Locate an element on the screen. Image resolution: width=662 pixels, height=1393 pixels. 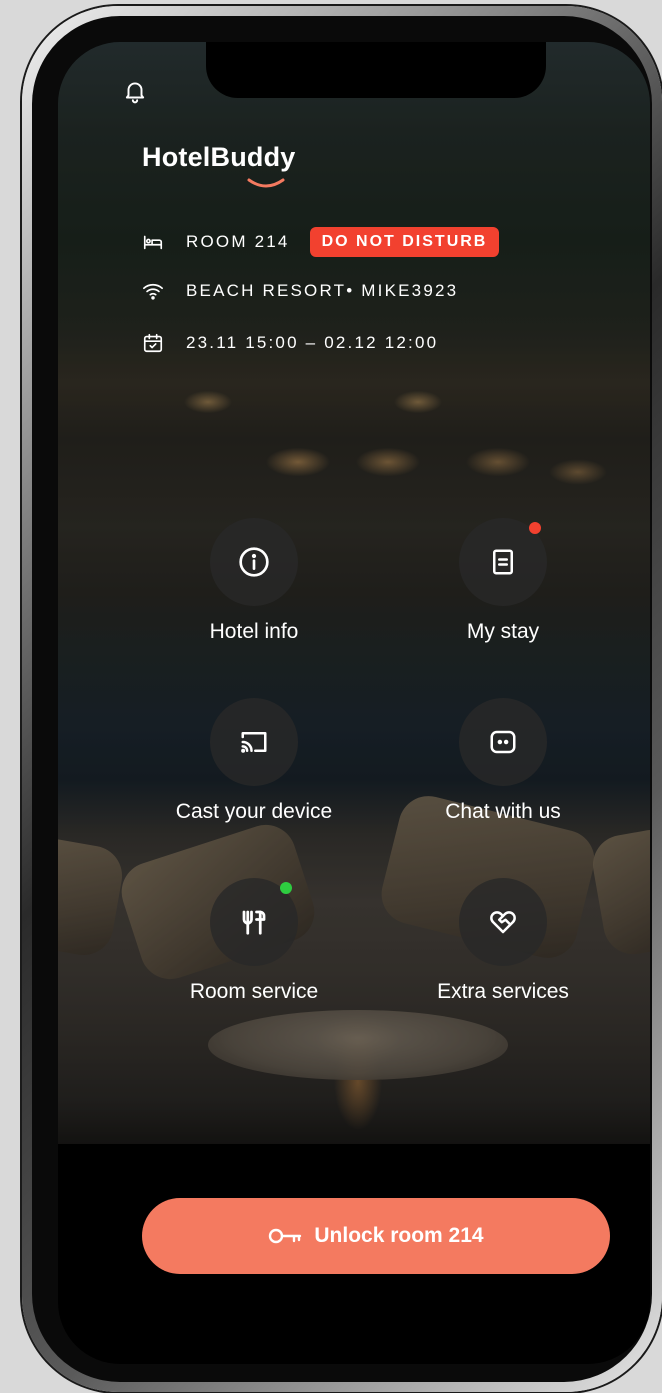
brand-logo-highlight: dd is located at coordinates (263, 157).